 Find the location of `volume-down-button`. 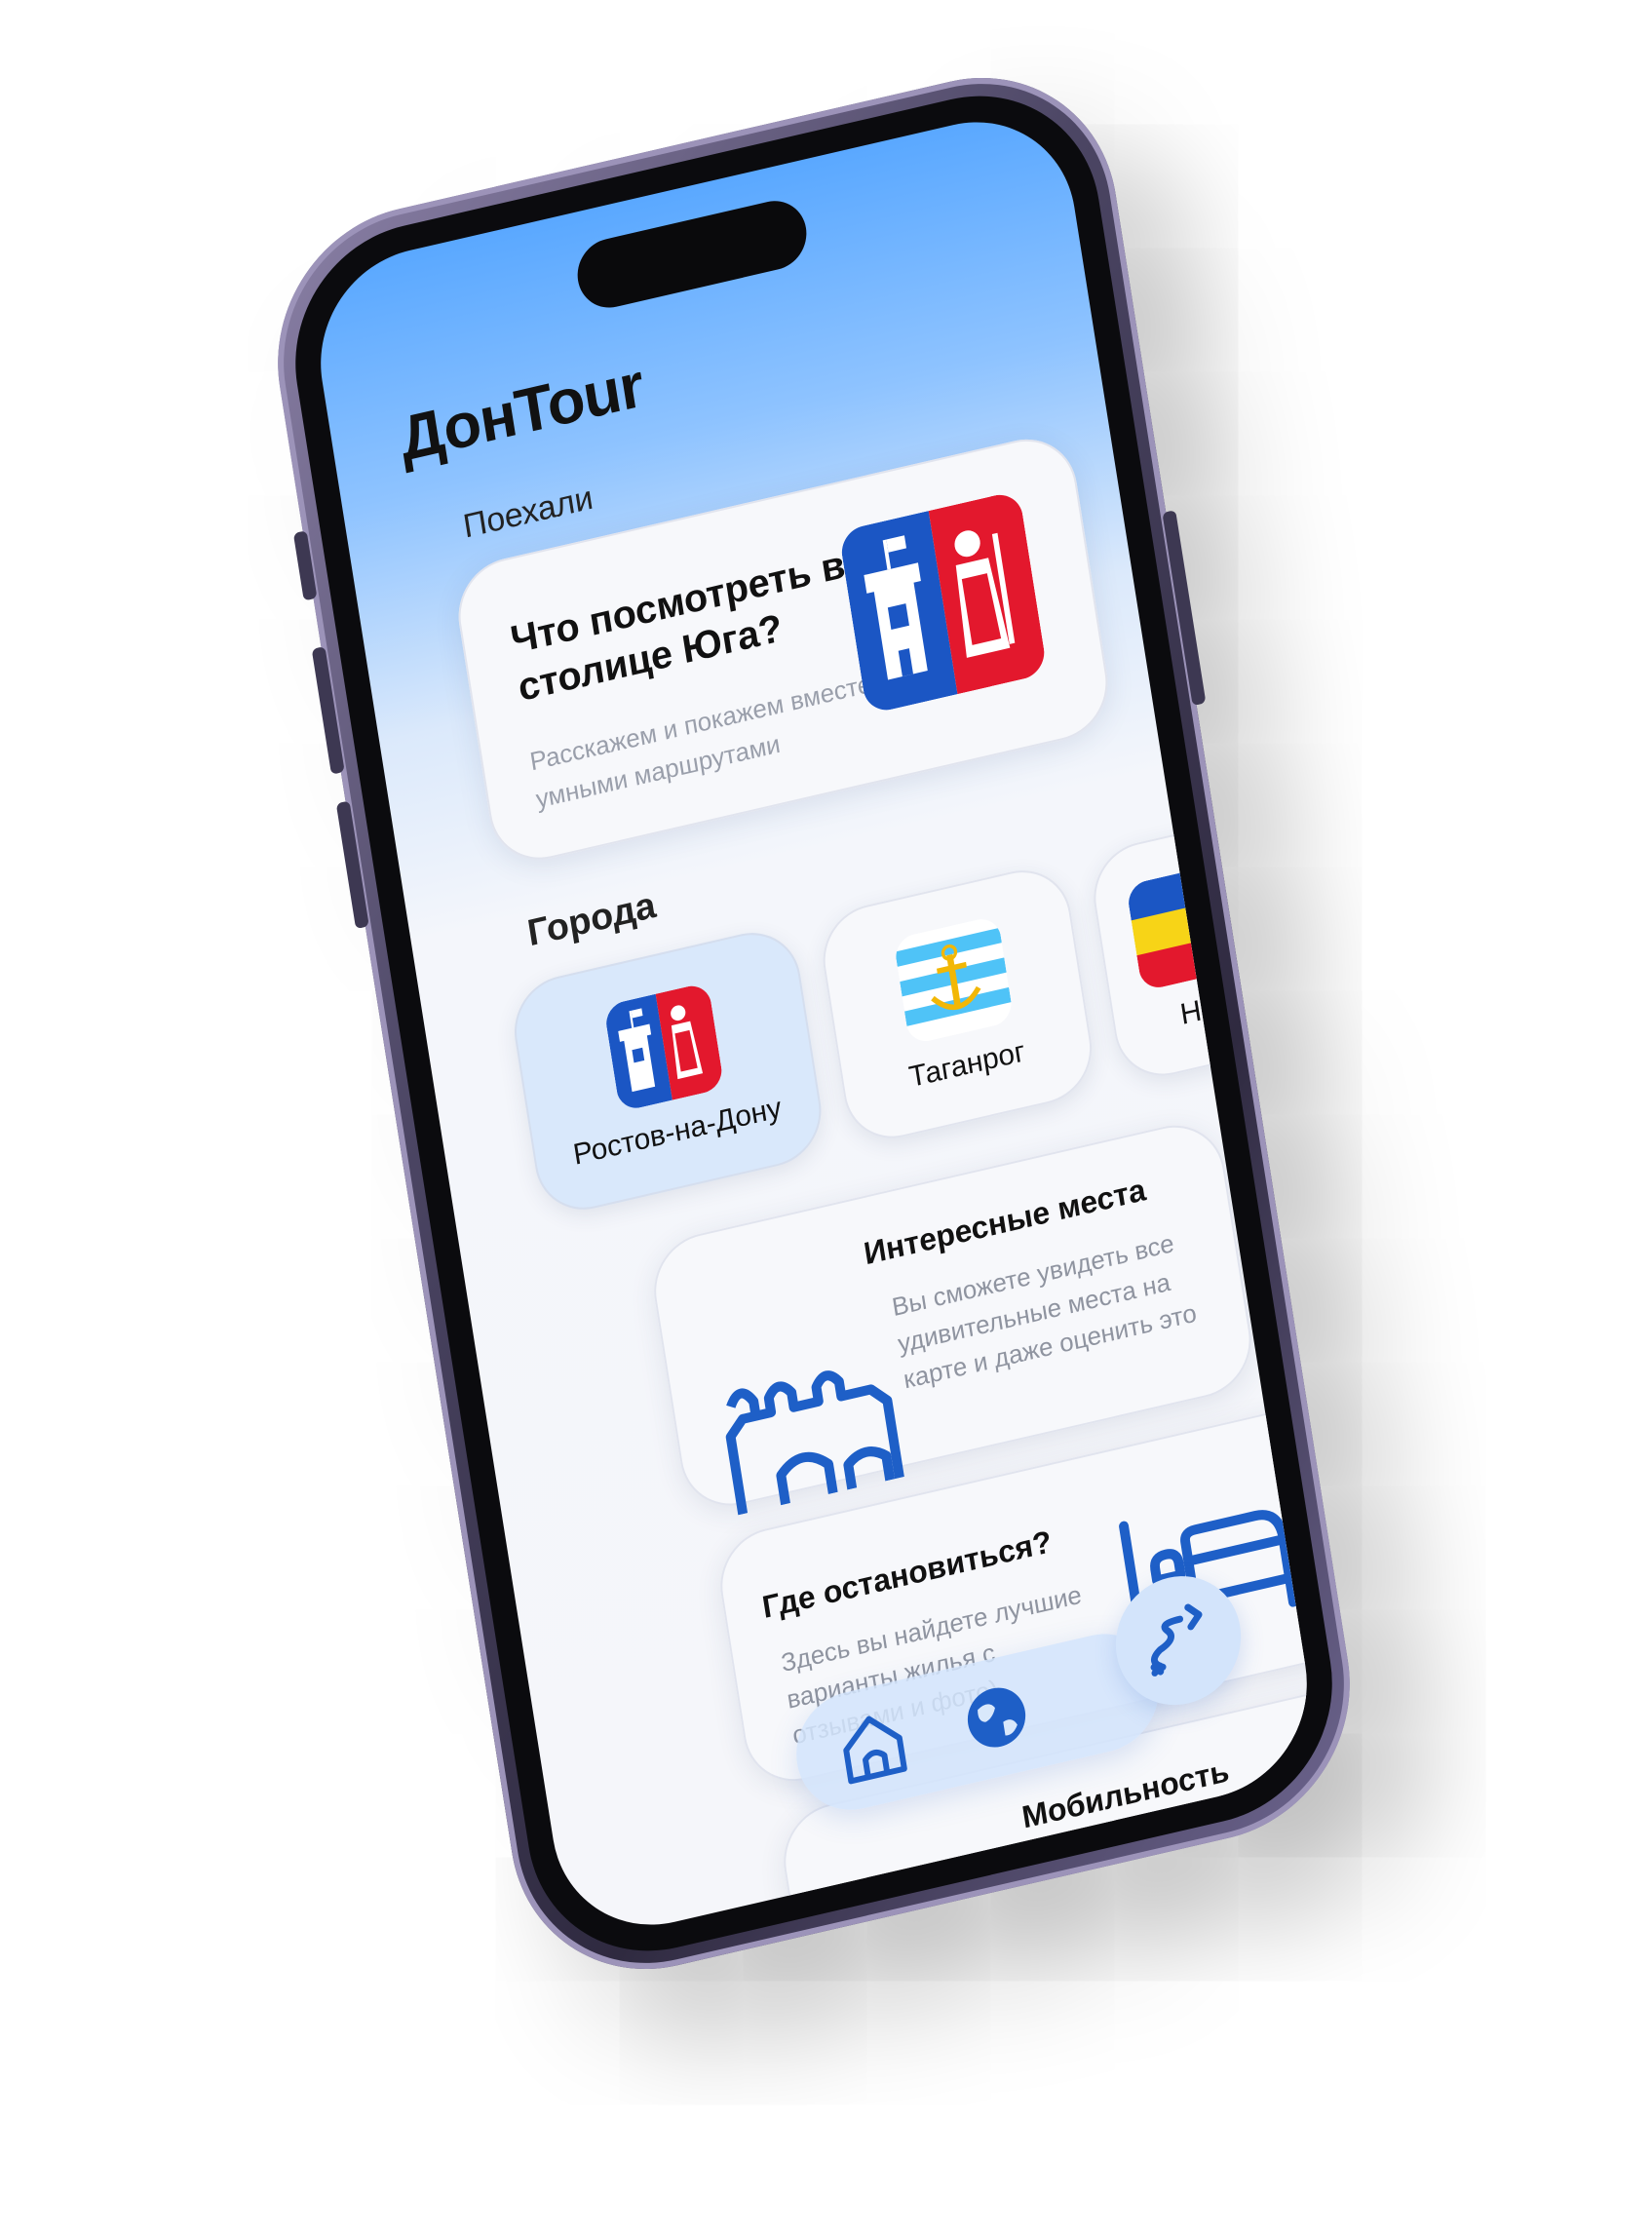

volume-down-button is located at coordinates (352, 865).